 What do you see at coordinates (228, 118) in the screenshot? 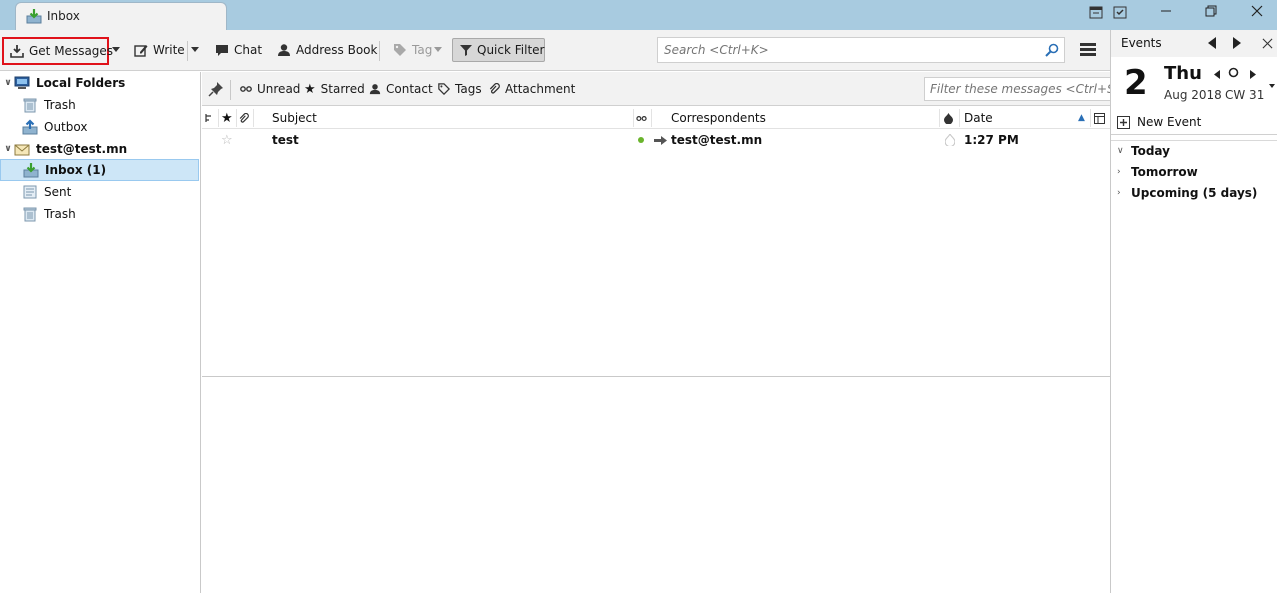
I see `star-column-icon: ★` at bounding box center [228, 118].